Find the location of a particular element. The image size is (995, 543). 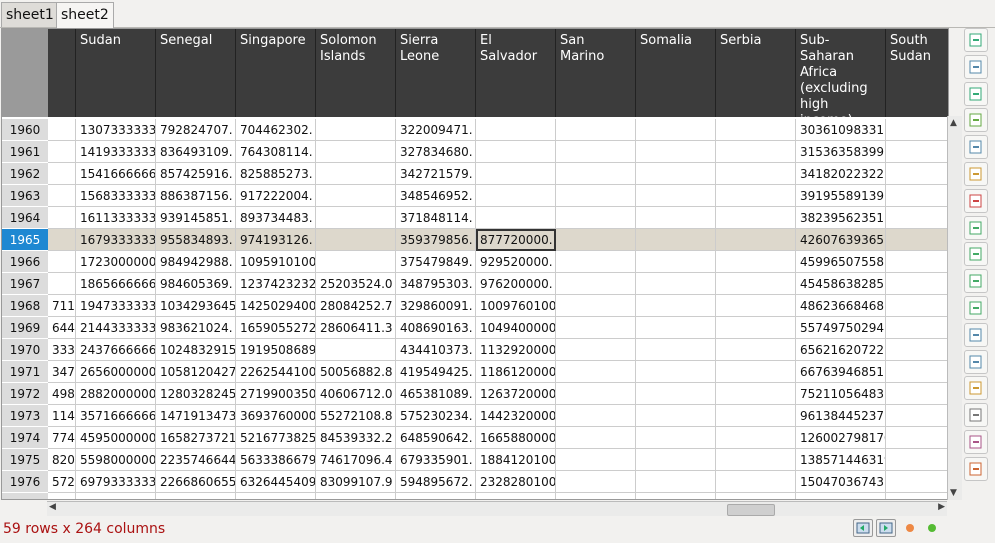

table-cell: 893734483. is located at coordinates (276, 218).